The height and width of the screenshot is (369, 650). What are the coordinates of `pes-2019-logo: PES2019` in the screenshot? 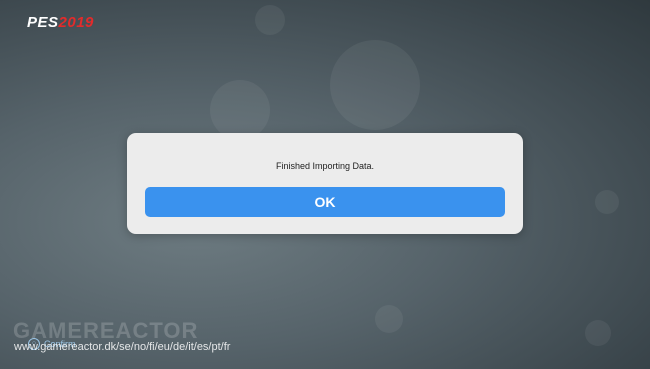 It's located at (60, 22).